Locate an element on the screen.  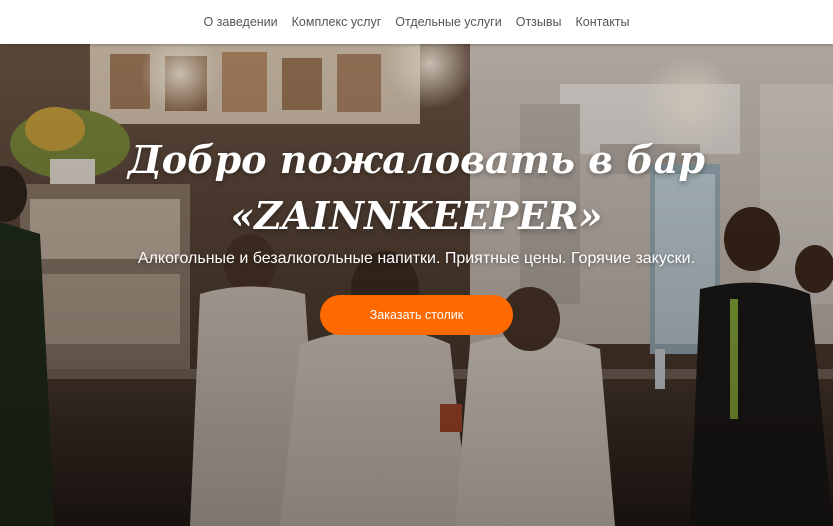
hero-title-line-1: Добро пожаловать в бар is located at coordinates (416, 159).